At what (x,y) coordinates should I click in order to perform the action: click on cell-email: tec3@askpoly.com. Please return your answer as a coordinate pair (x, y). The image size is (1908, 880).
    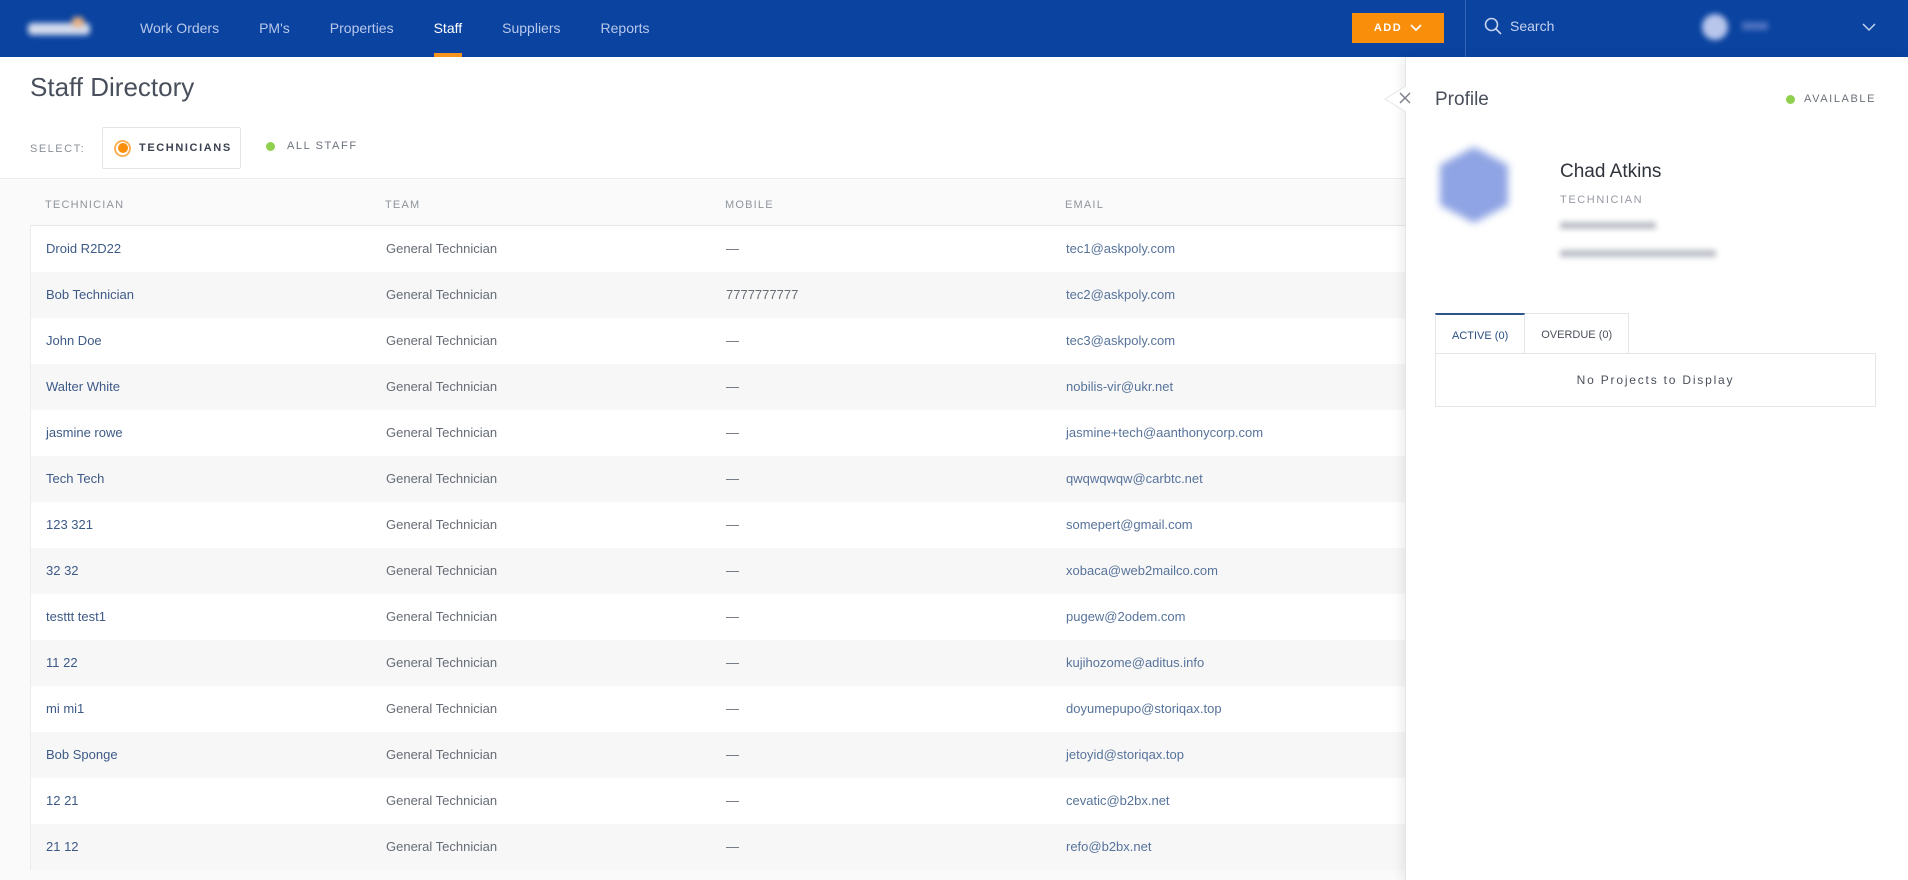
    Looking at the image, I should click on (1120, 340).